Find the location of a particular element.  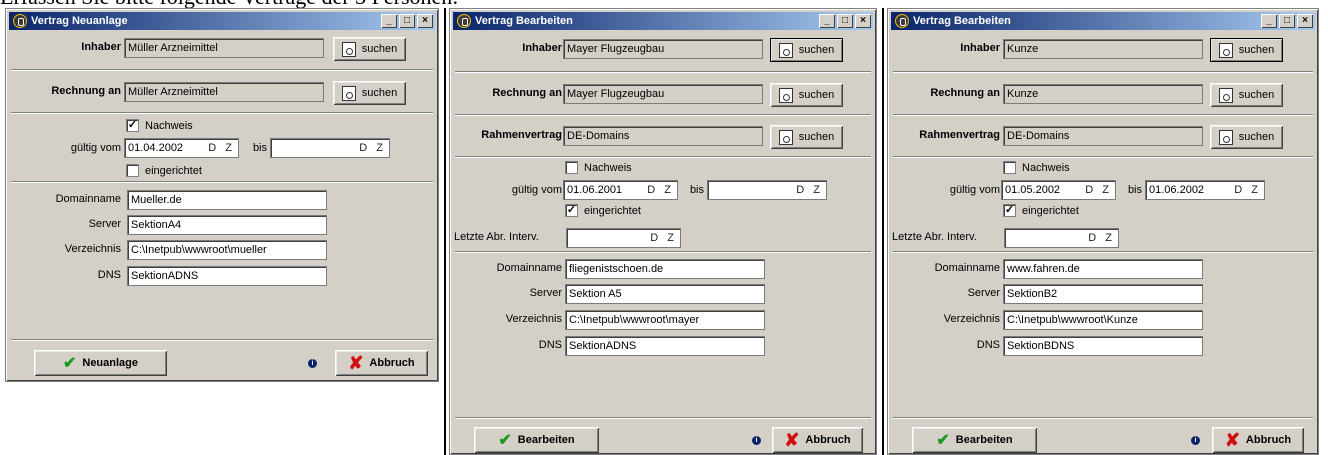

rechnung-field: Mayer Flugzeugbau is located at coordinates (663, 94).